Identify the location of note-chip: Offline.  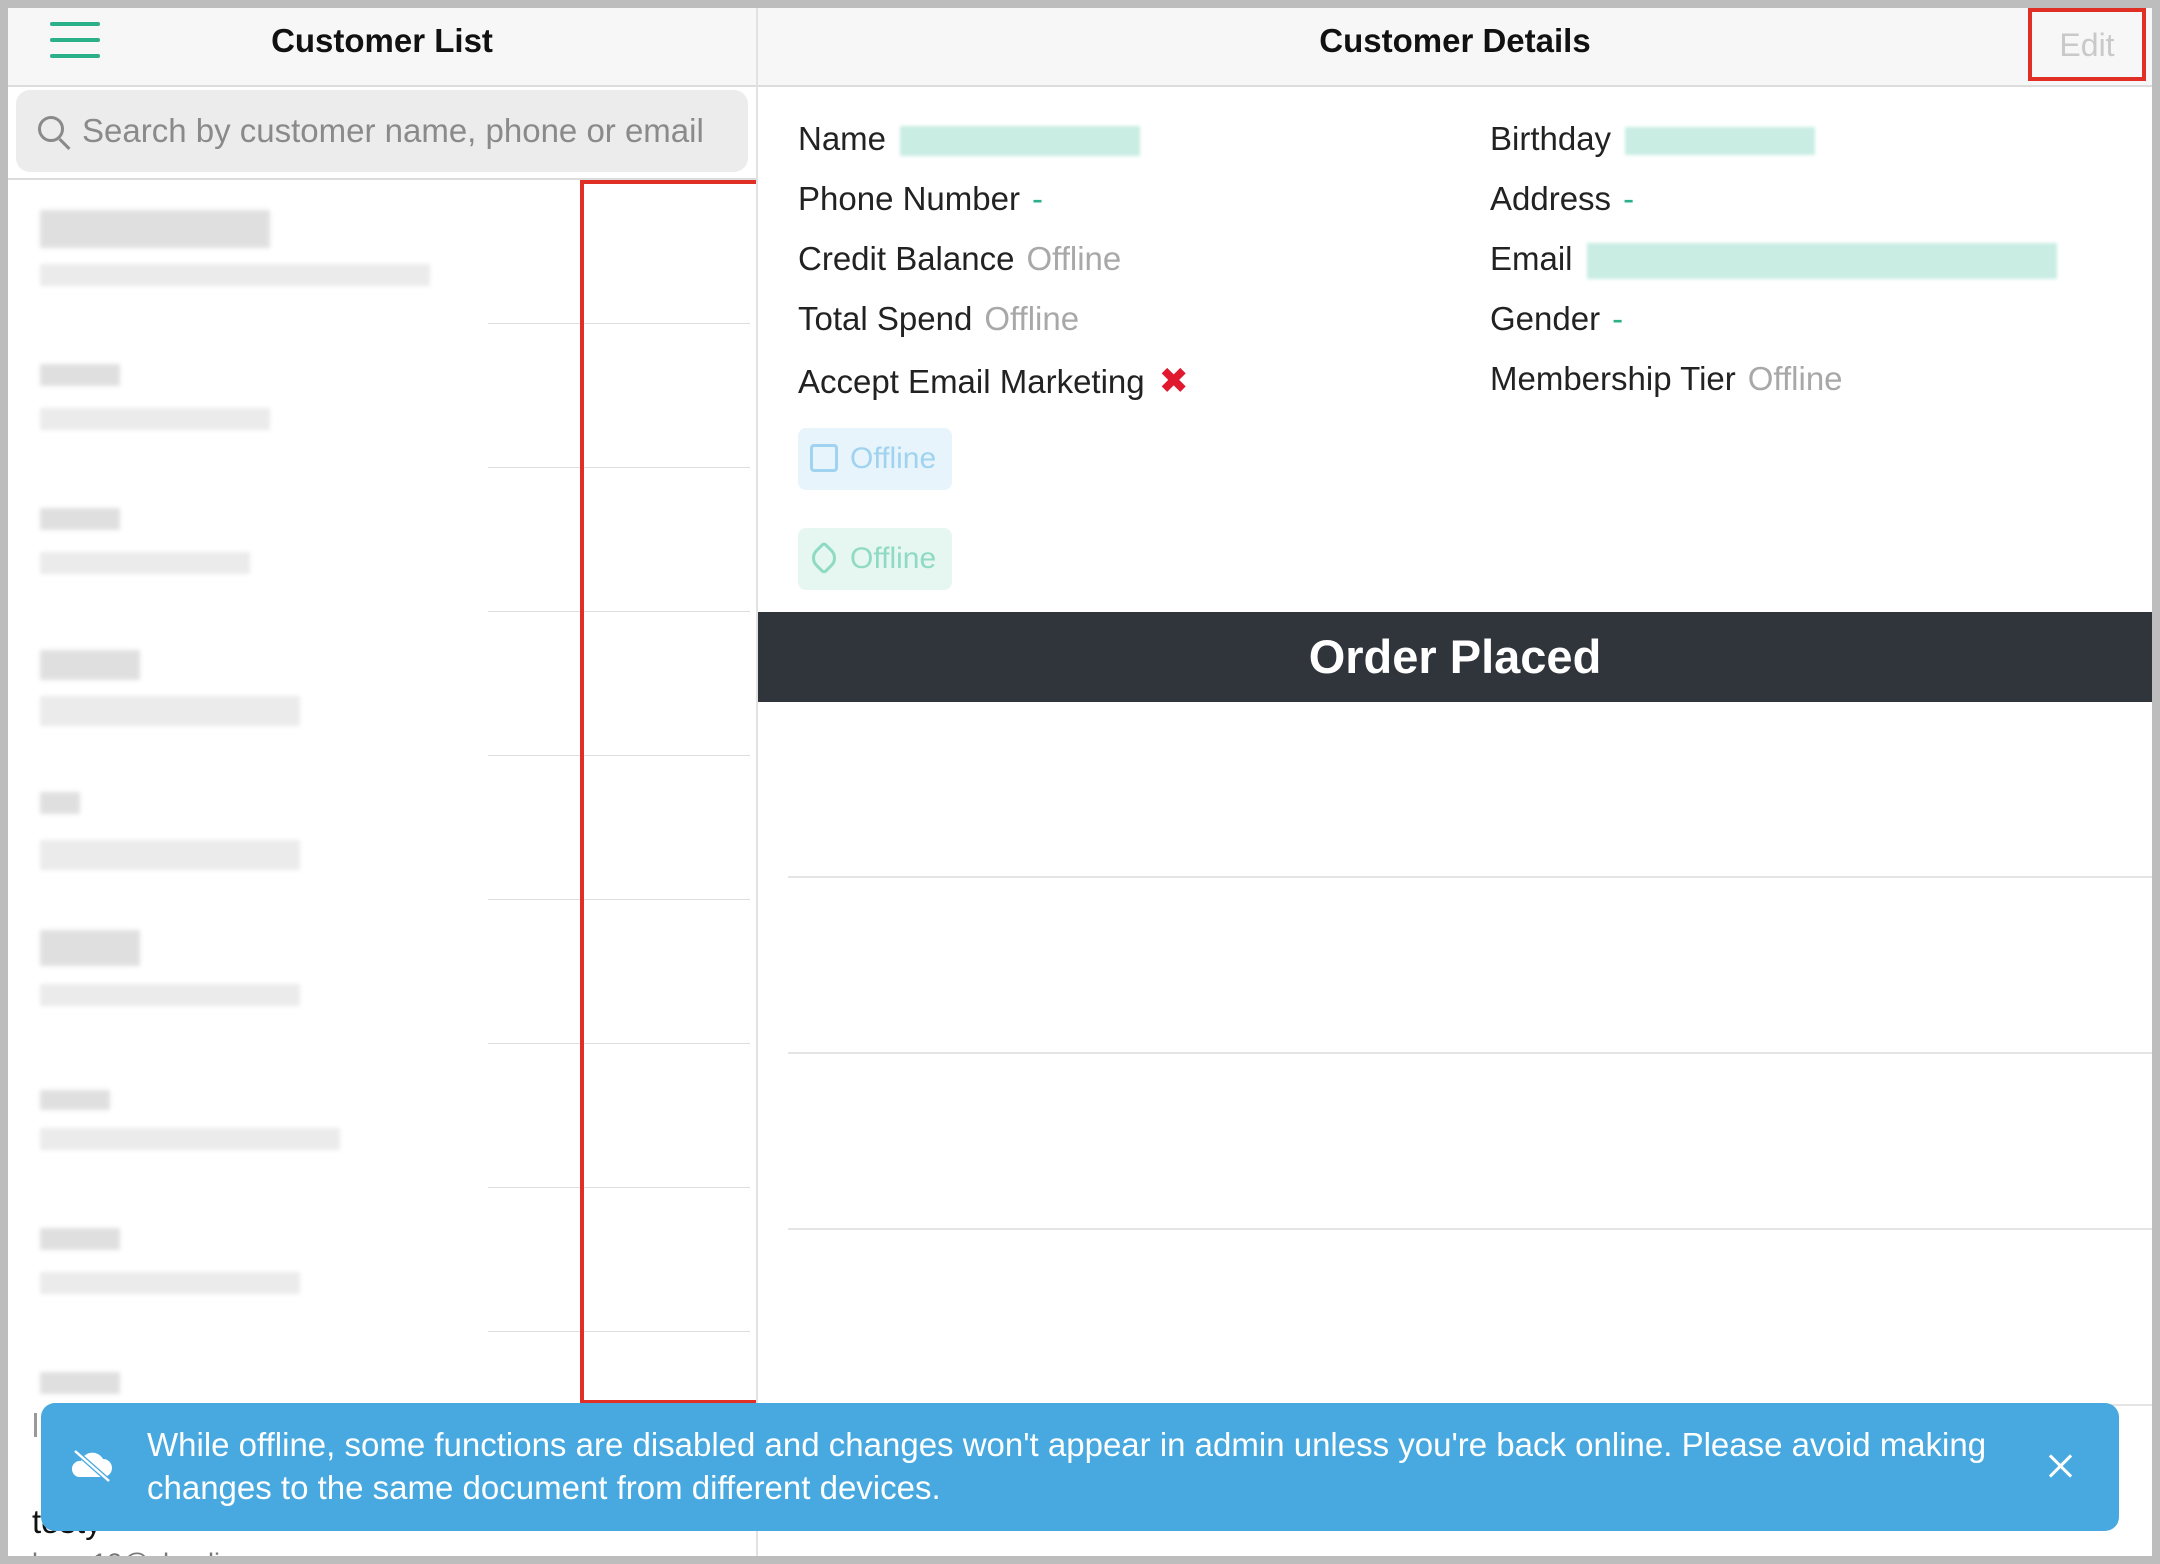
(875, 459).